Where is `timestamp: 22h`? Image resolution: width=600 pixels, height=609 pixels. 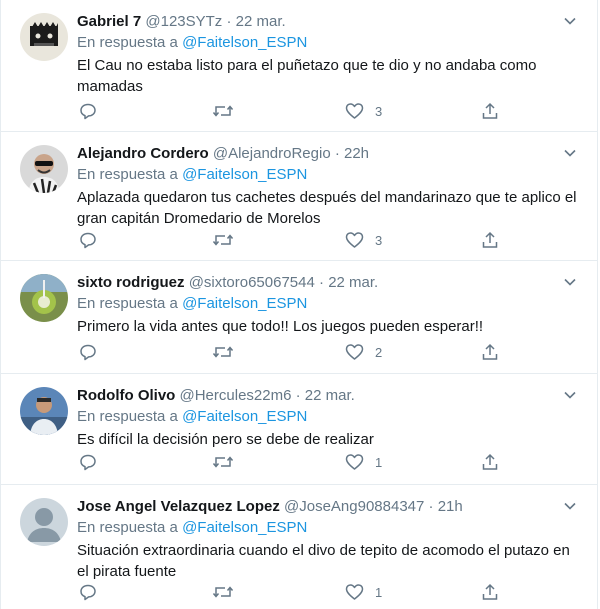
timestamp: 22h is located at coordinates (356, 153).